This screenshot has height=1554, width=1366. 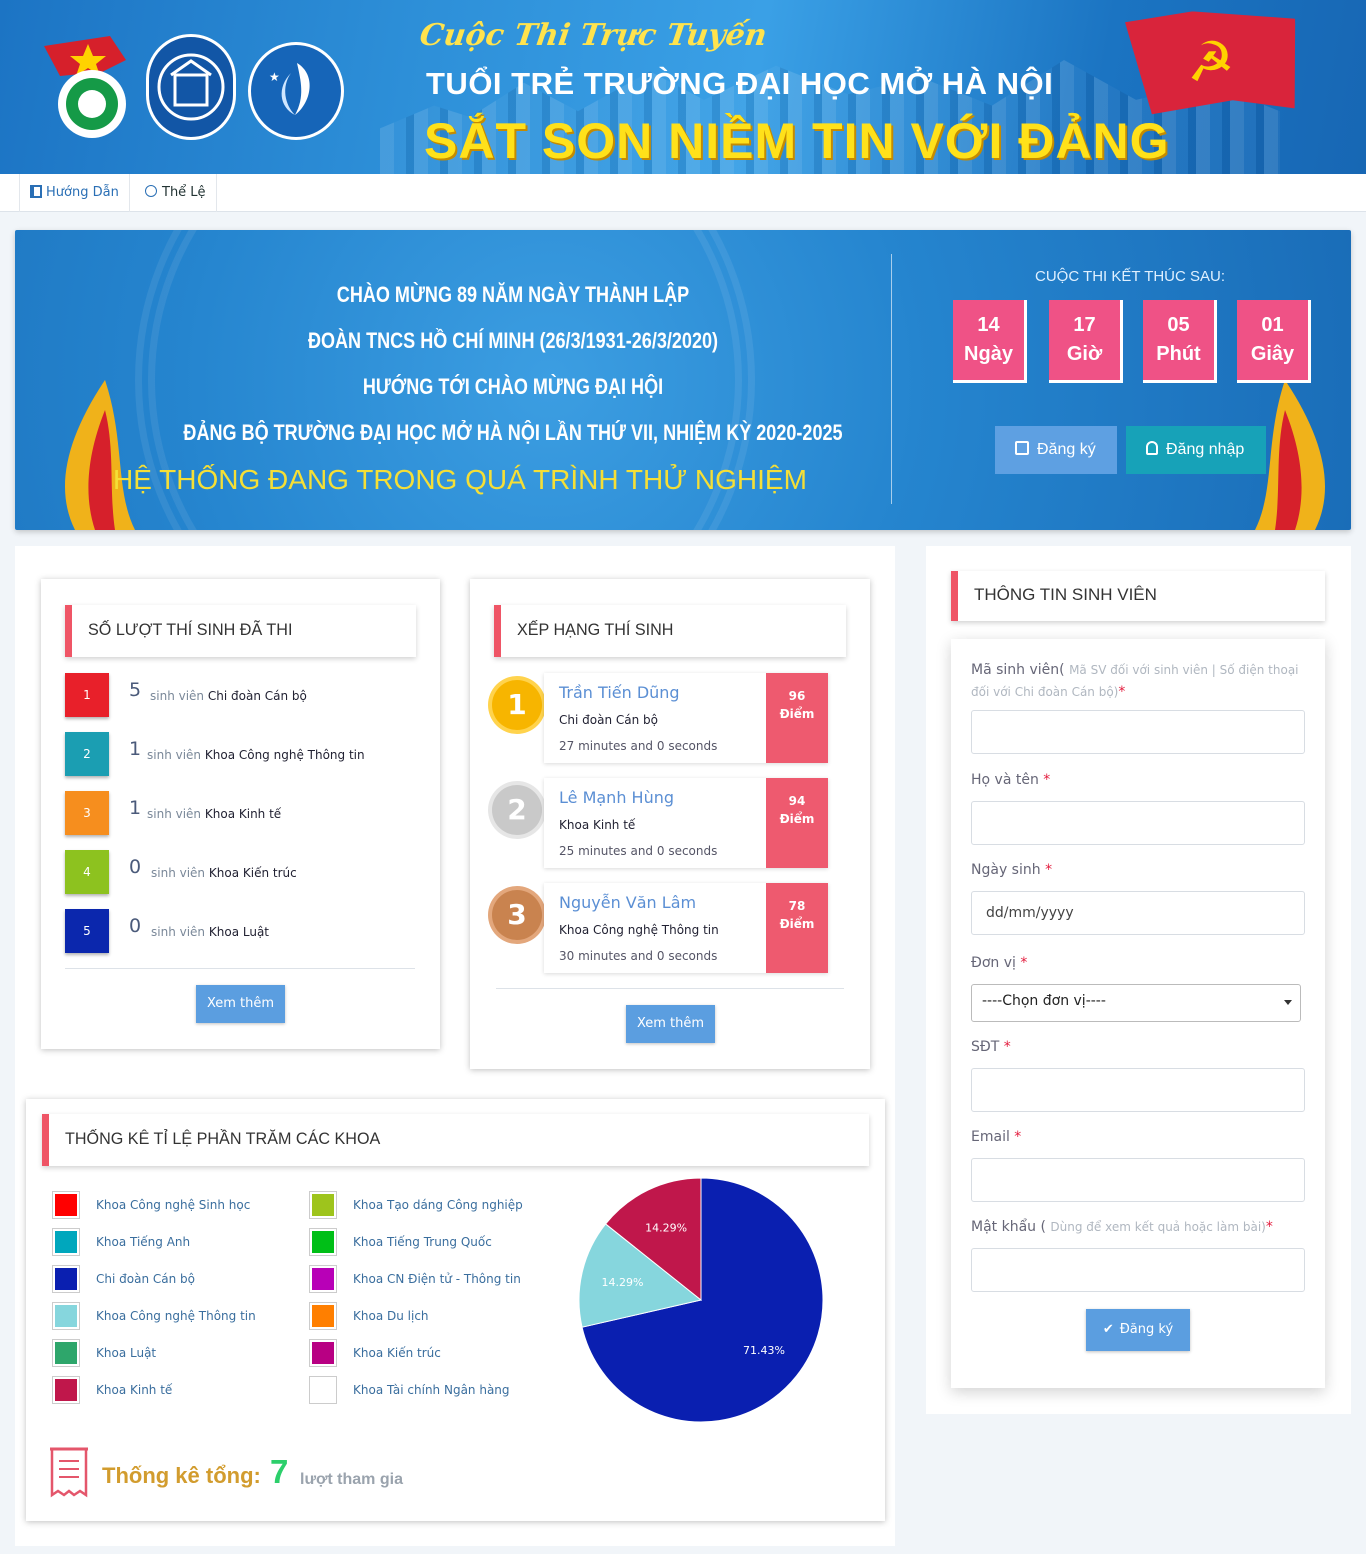 I want to click on email-input, so click(x=1138, y=1180).